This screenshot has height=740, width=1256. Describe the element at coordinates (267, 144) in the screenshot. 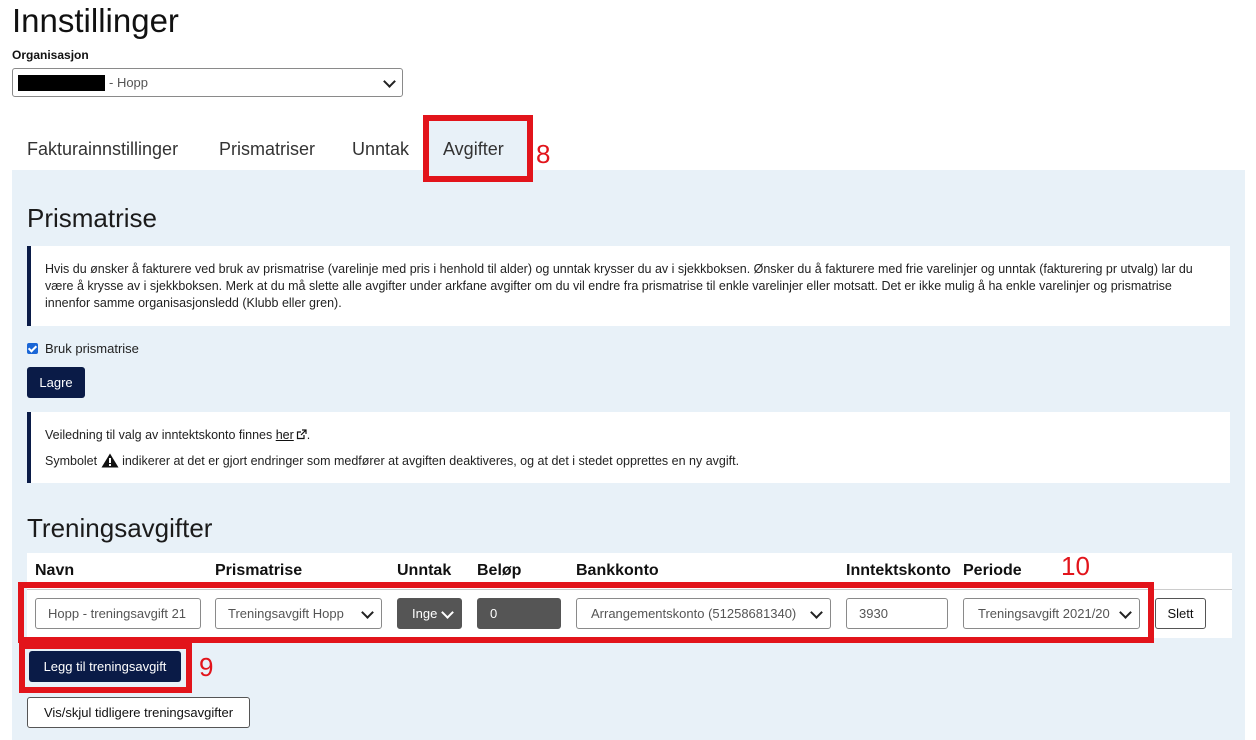

I see `tab-prismatriser: Prismatriser` at that location.